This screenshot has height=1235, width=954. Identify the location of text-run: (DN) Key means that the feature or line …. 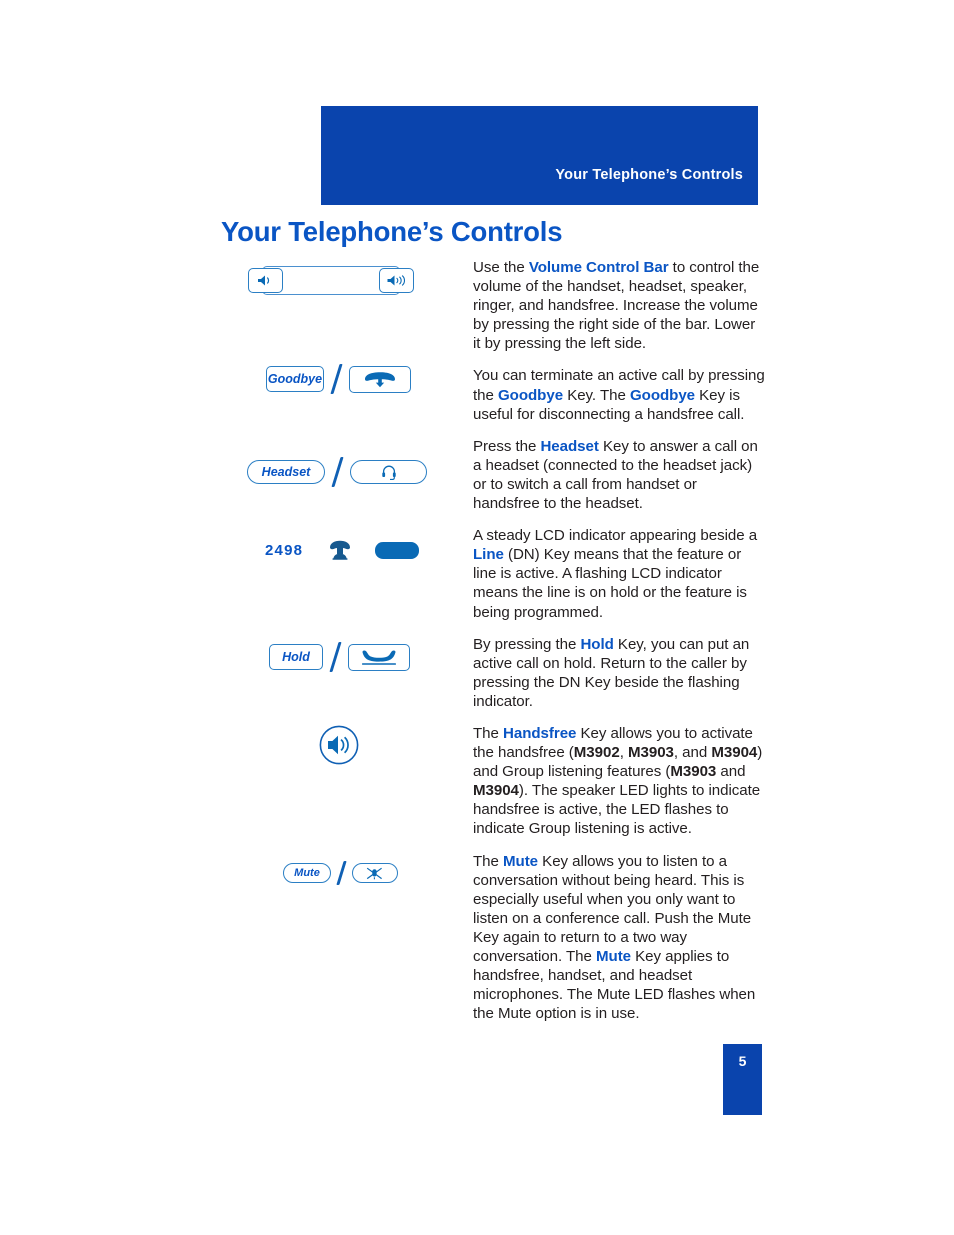
(610, 583).